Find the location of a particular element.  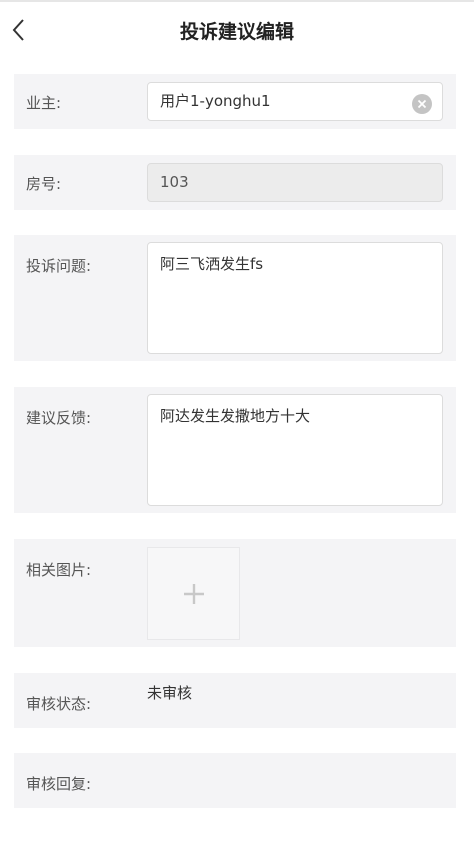

complaint-row: 投诉问题: 阿三飞洒发生fs is located at coordinates (235, 298).